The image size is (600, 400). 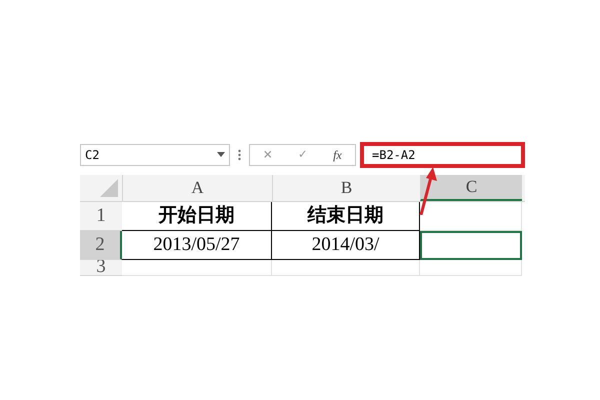 I want to click on annotation-arrow, so click(x=428, y=191).